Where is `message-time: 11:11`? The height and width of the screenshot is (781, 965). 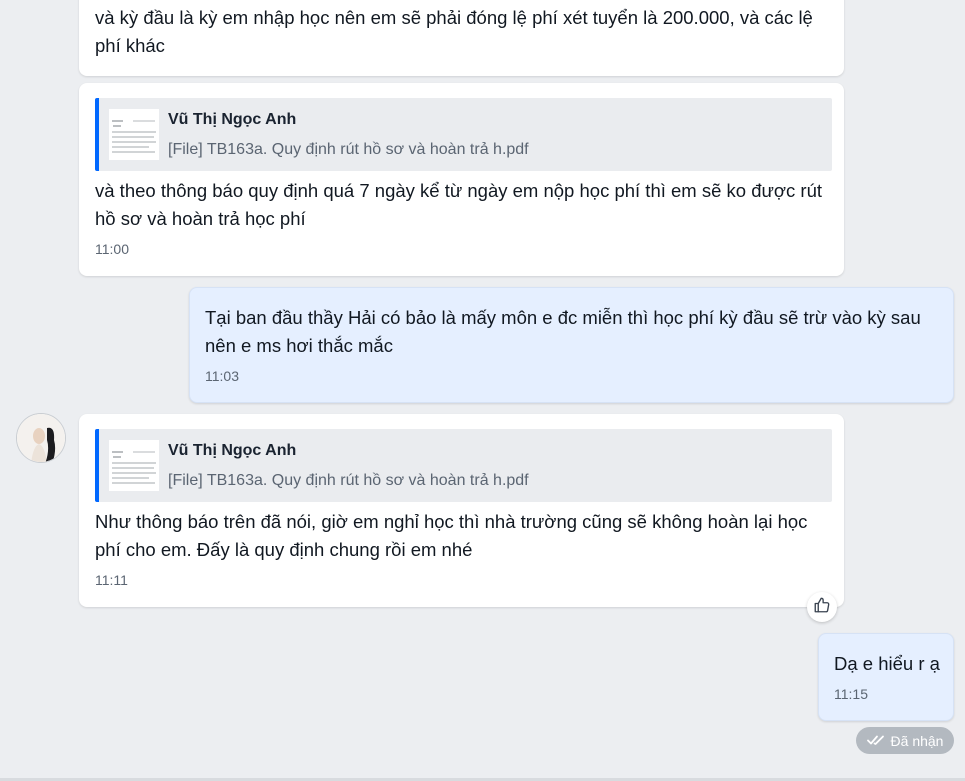 message-time: 11:11 is located at coordinates (111, 580).